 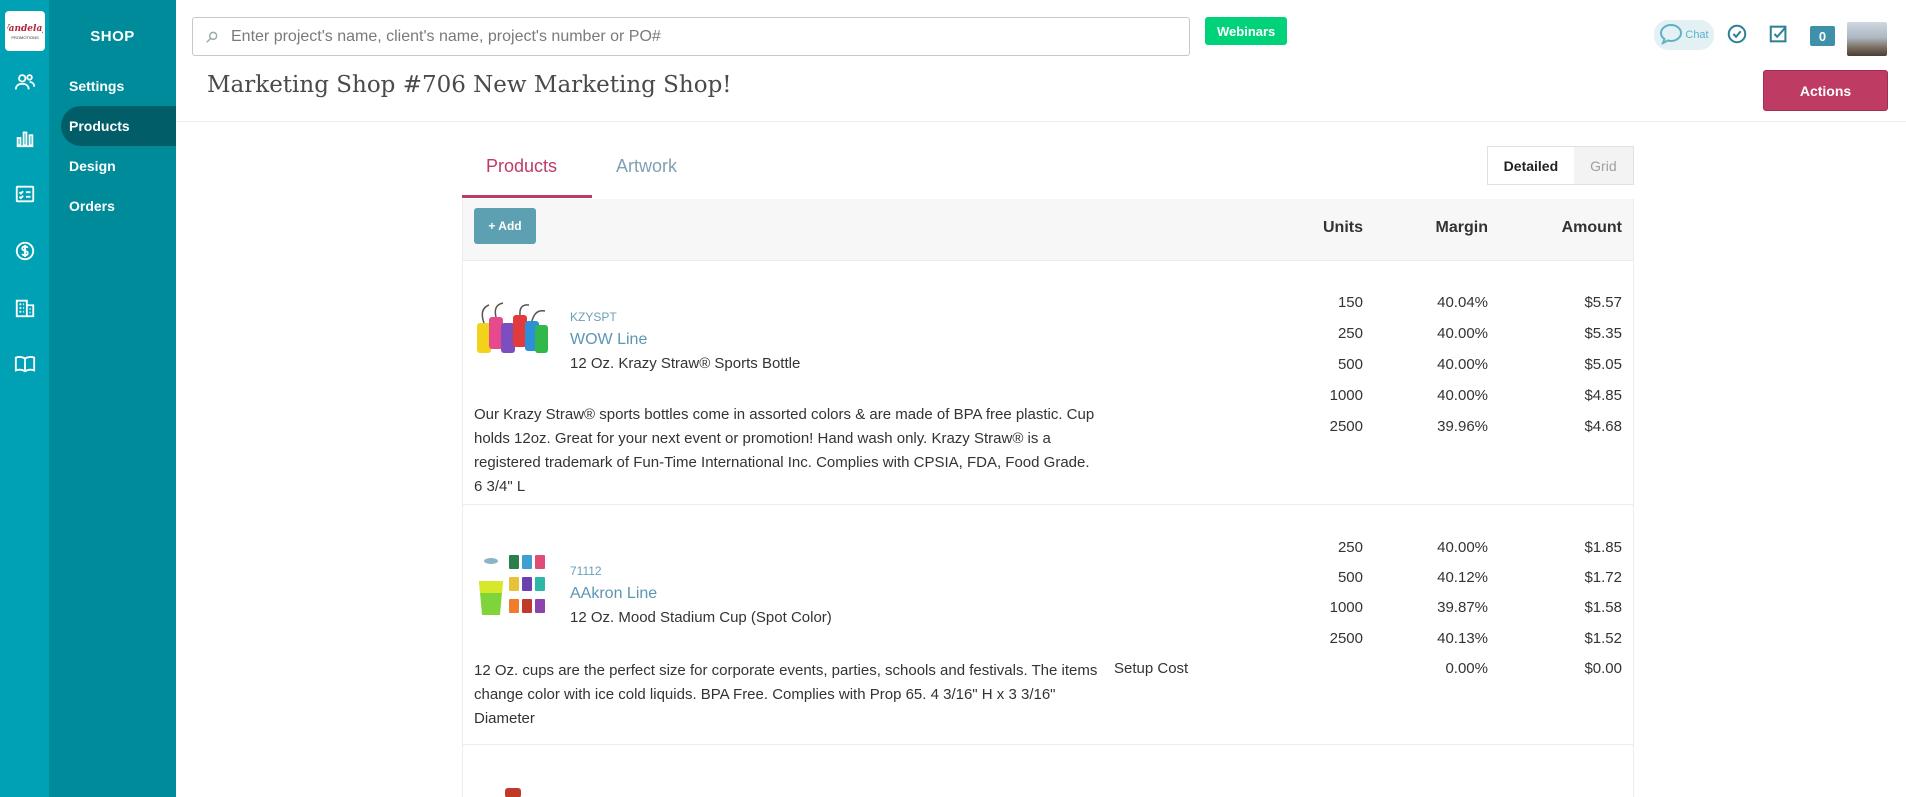 What do you see at coordinates (1603, 668) in the screenshot?
I see `setup-cost-amount: $0.00` at bounding box center [1603, 668].